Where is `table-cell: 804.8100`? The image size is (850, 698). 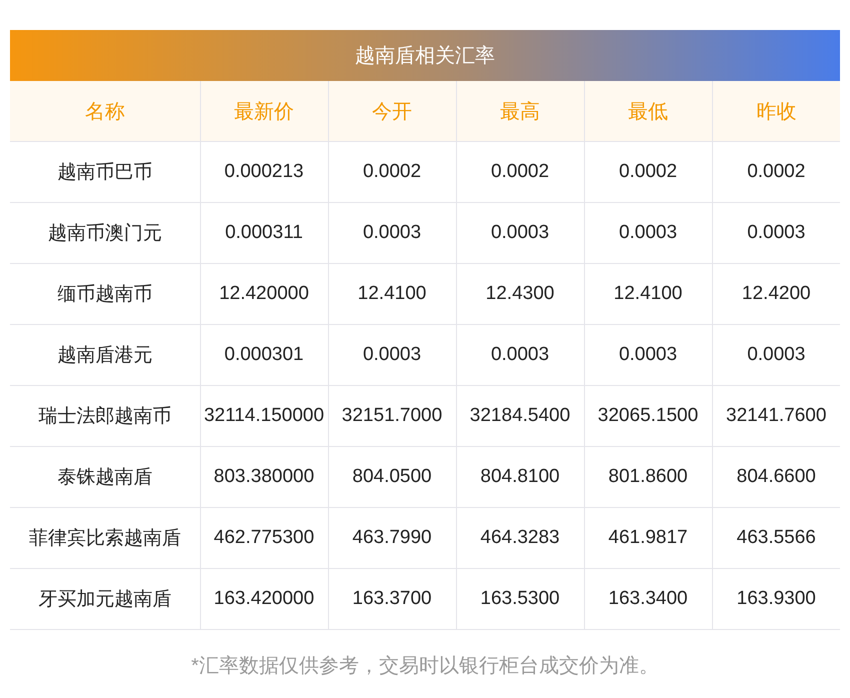 table-cell: 804.8100 is located at coordinates (520, 477).